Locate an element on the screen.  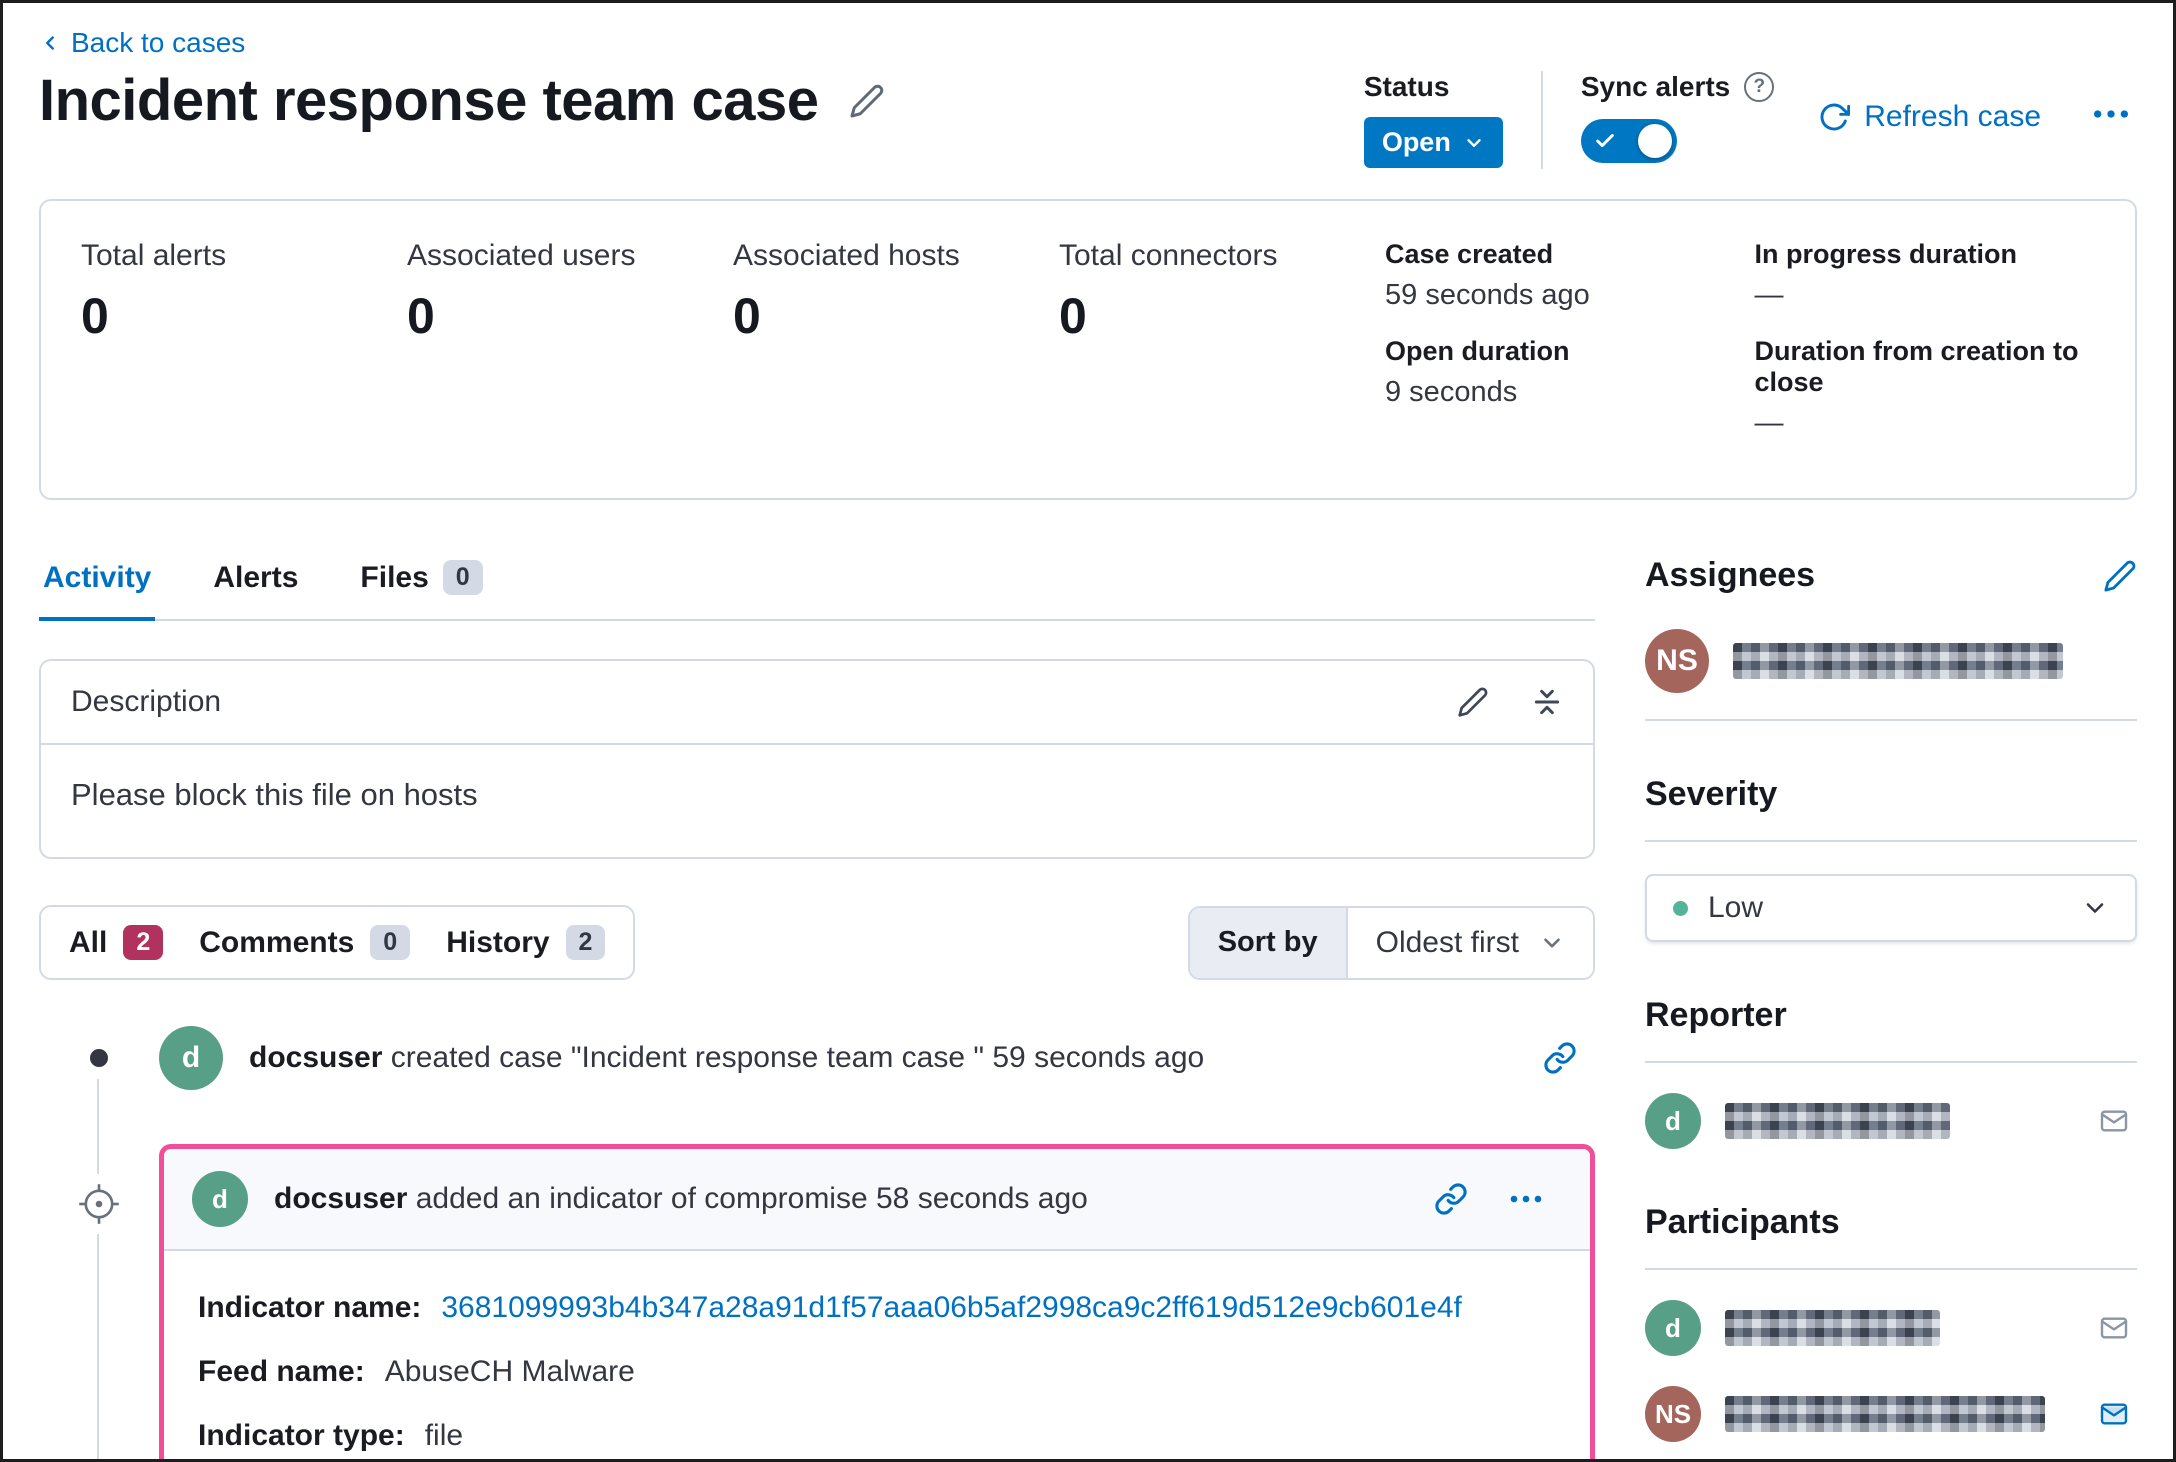
filter-all: All 2 is located at coordinates (116, 942).